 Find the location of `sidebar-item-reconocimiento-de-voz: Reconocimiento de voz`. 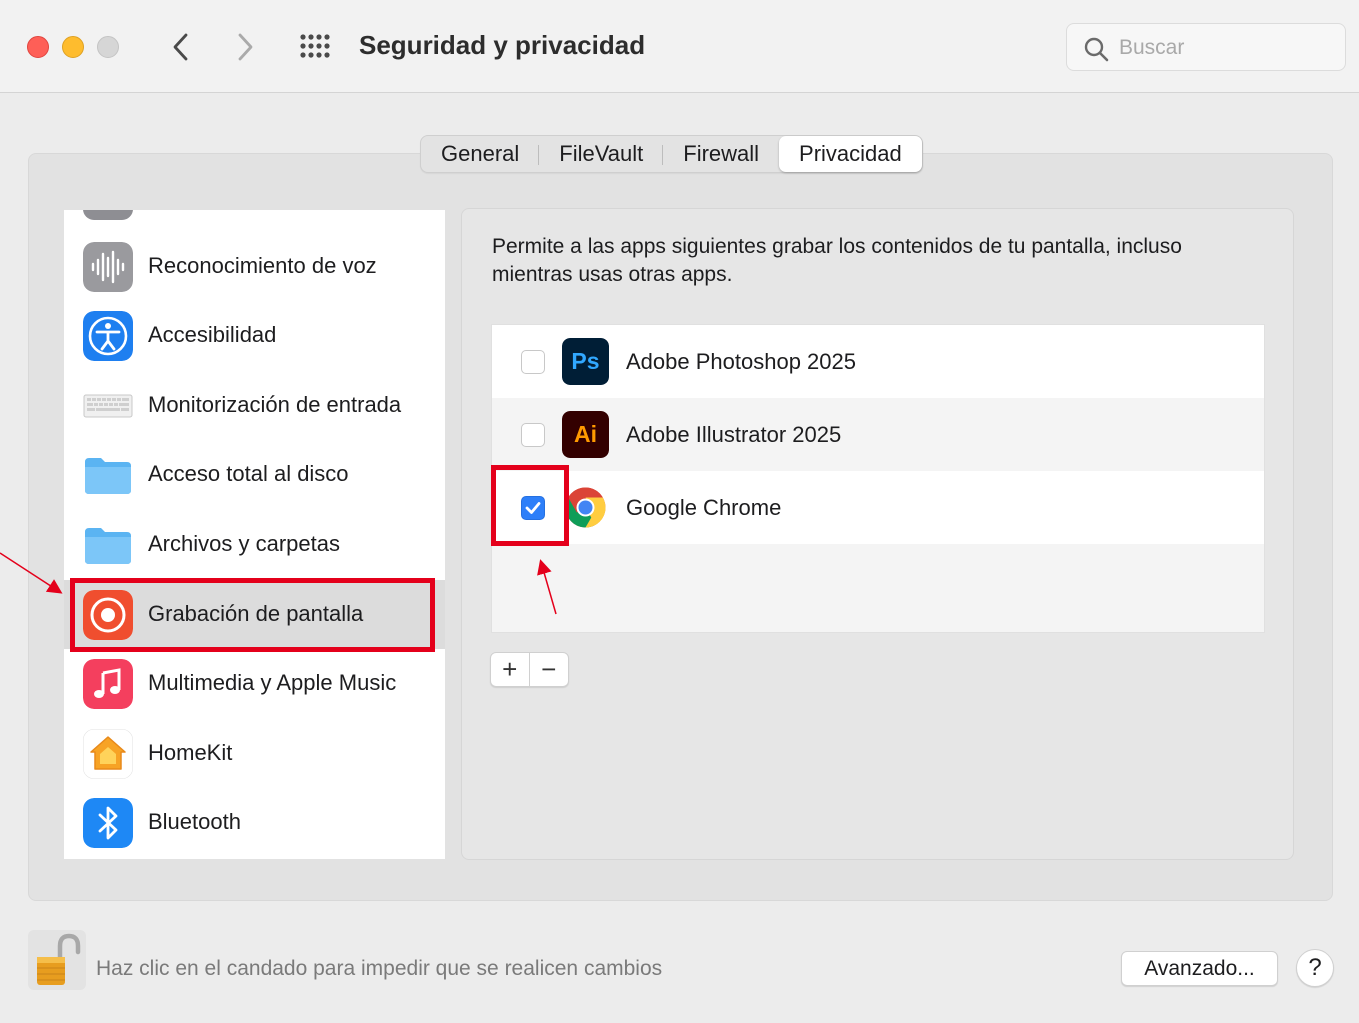

sidebar-item-reconocimiento-de-voz: Reconocimiento de voz is located at coordinates (254, 266).